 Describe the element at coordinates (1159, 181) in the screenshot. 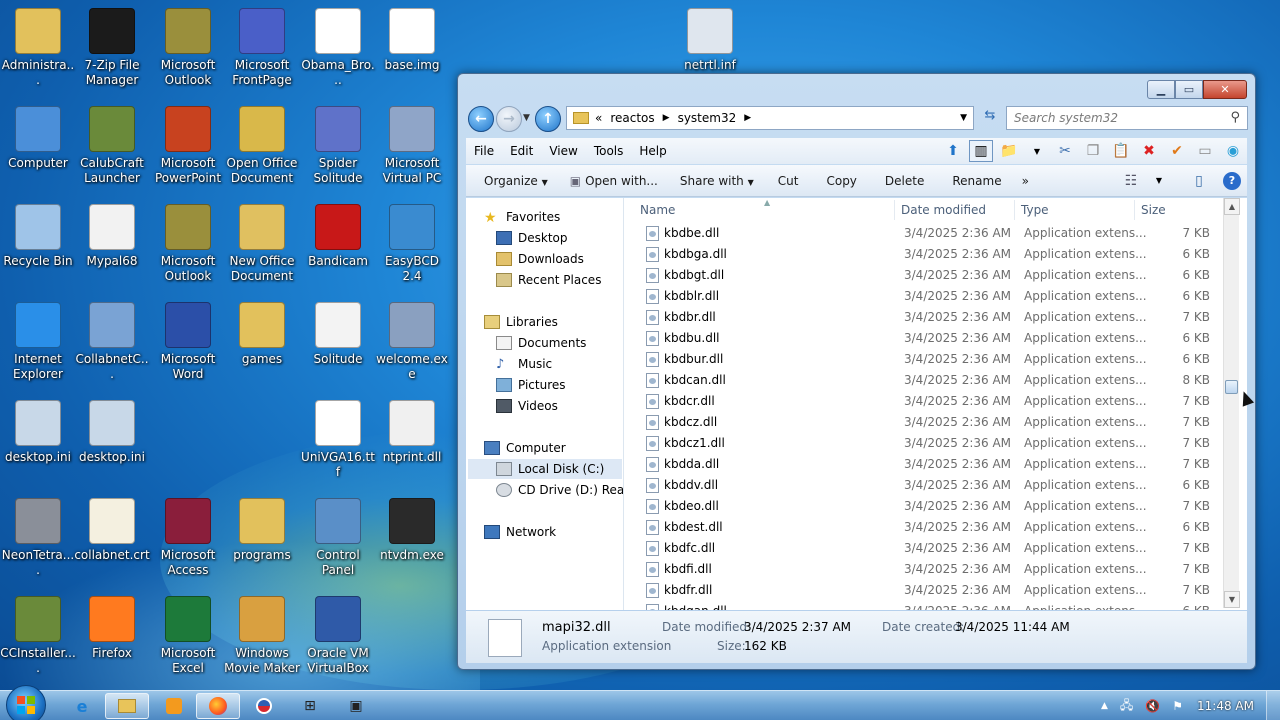

I see `chevron-down-icon: ▼` at that location.